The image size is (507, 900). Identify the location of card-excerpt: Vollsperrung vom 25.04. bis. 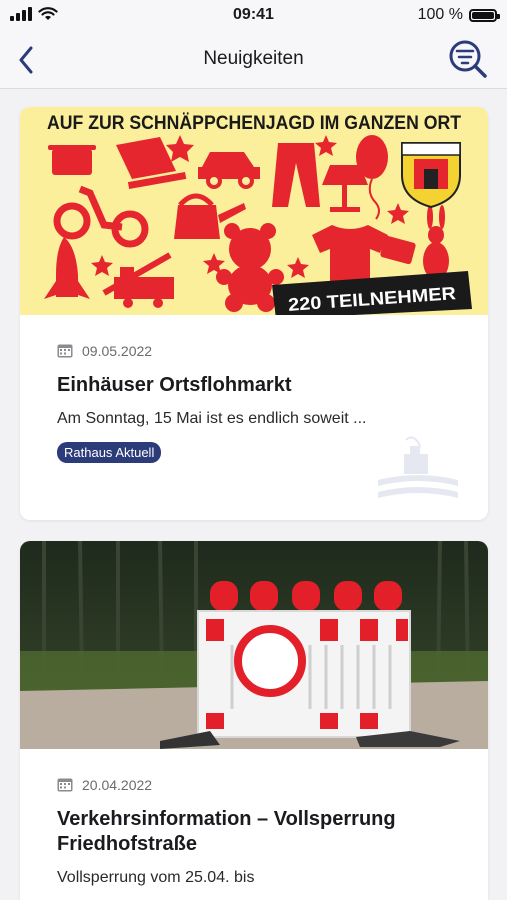
(156, 877).